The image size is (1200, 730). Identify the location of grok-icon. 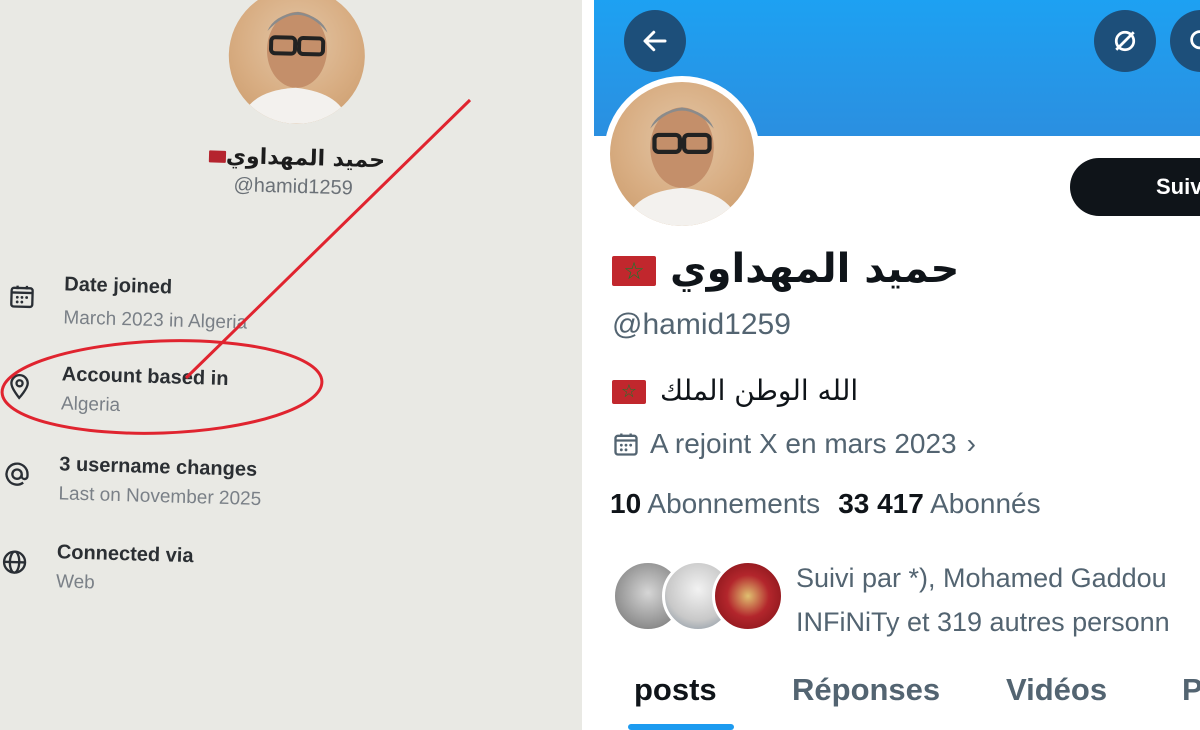
(1125, 41).